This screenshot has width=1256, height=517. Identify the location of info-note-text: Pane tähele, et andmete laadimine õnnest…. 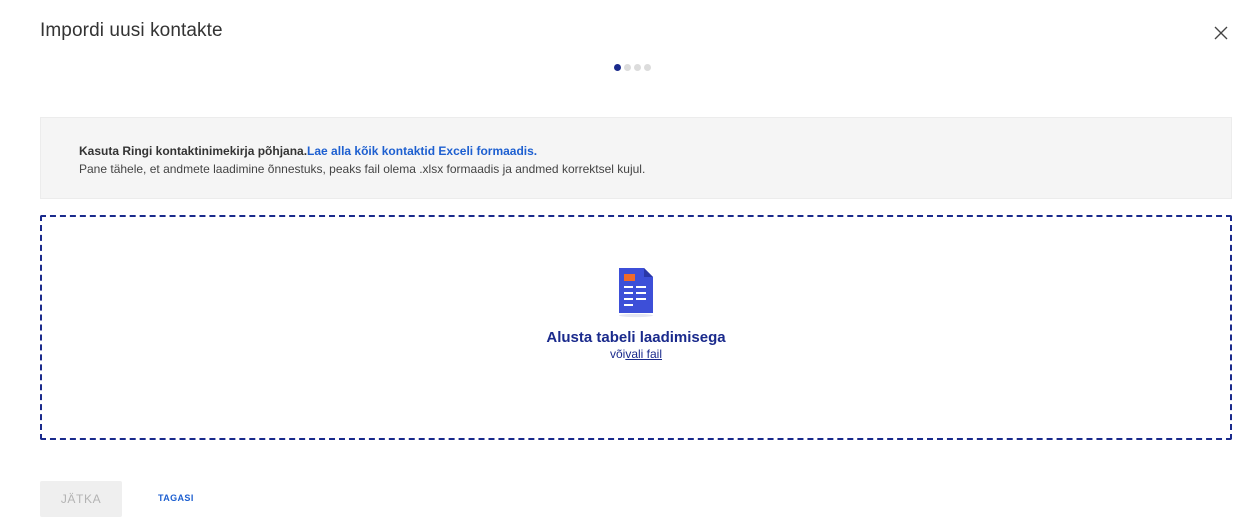
(362, 169).